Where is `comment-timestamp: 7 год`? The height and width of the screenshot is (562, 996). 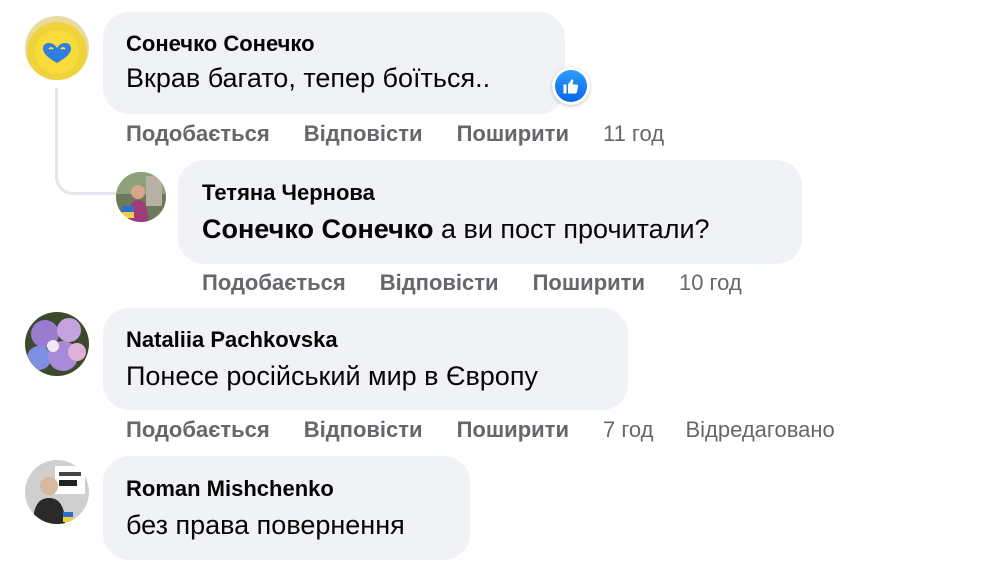 comment-timestamp: 7 год is located at coordinates (628, 430).